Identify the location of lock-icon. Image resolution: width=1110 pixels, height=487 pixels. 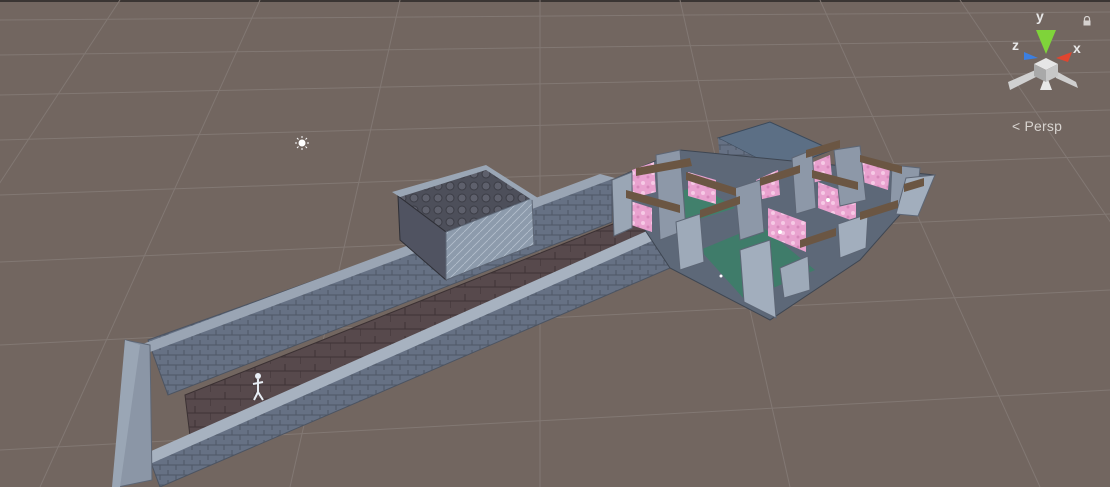
(1087, 21).